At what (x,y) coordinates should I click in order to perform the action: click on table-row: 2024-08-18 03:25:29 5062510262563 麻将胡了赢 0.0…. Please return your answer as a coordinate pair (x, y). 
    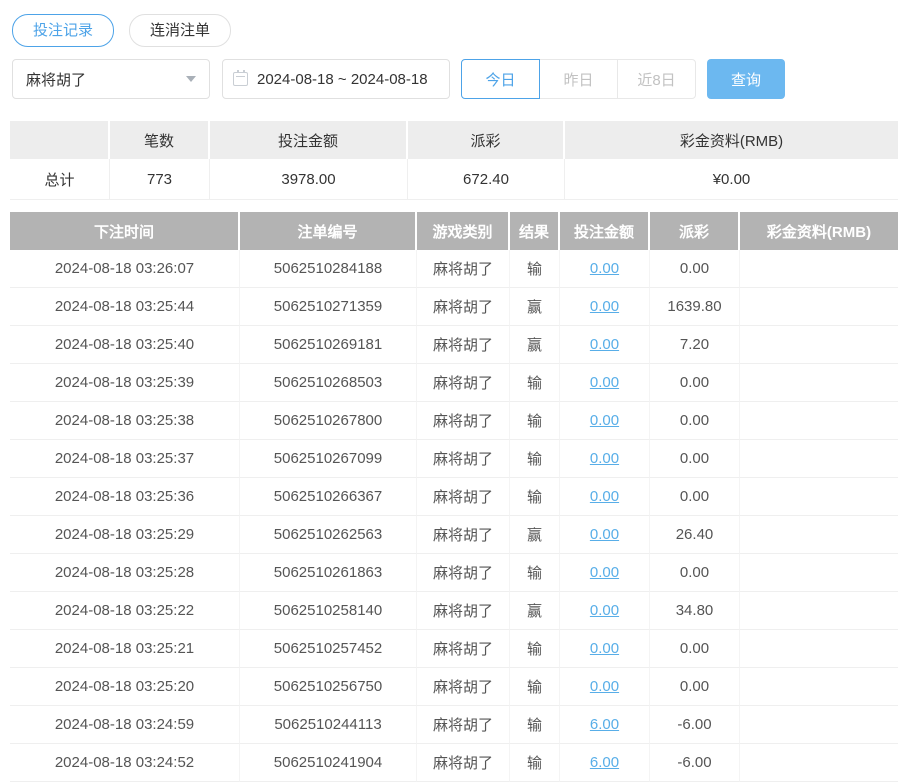
    Looking at the image, I should click on (454, 535).